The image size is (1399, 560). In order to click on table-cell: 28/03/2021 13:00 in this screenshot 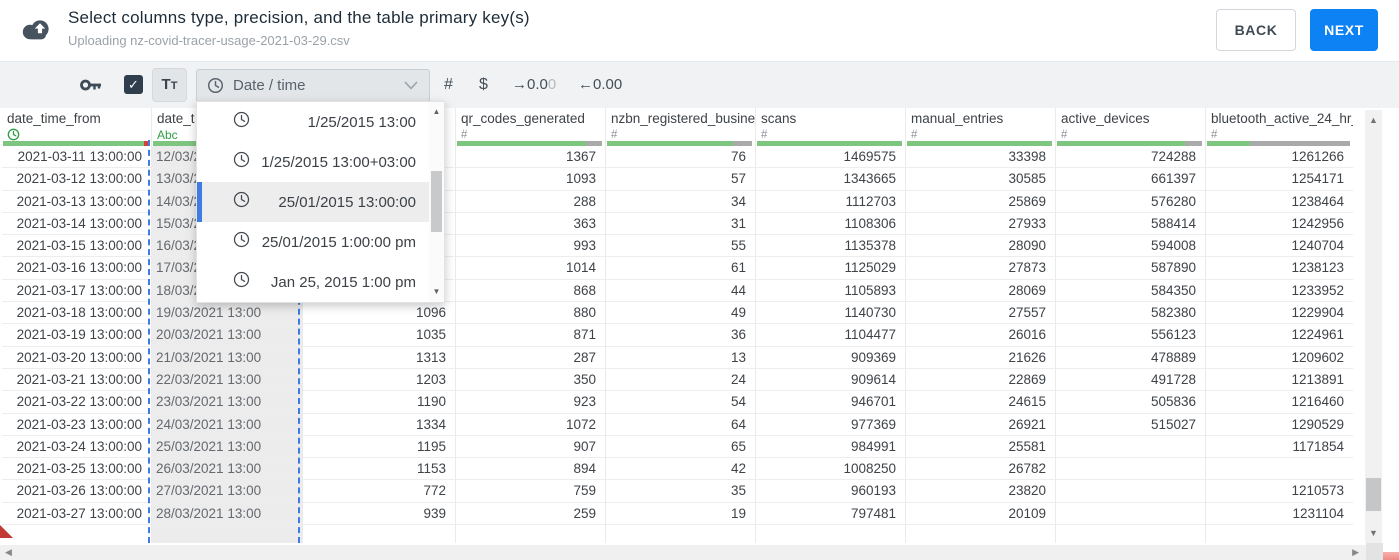, I will do `click(227, 514)`.